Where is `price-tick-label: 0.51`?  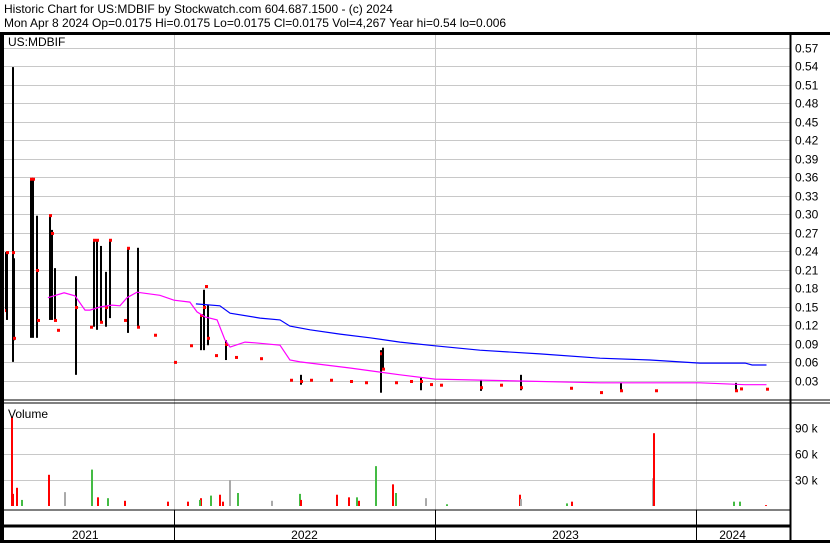
price-tick-label: 0.51 is located at coordinates (807, 86).